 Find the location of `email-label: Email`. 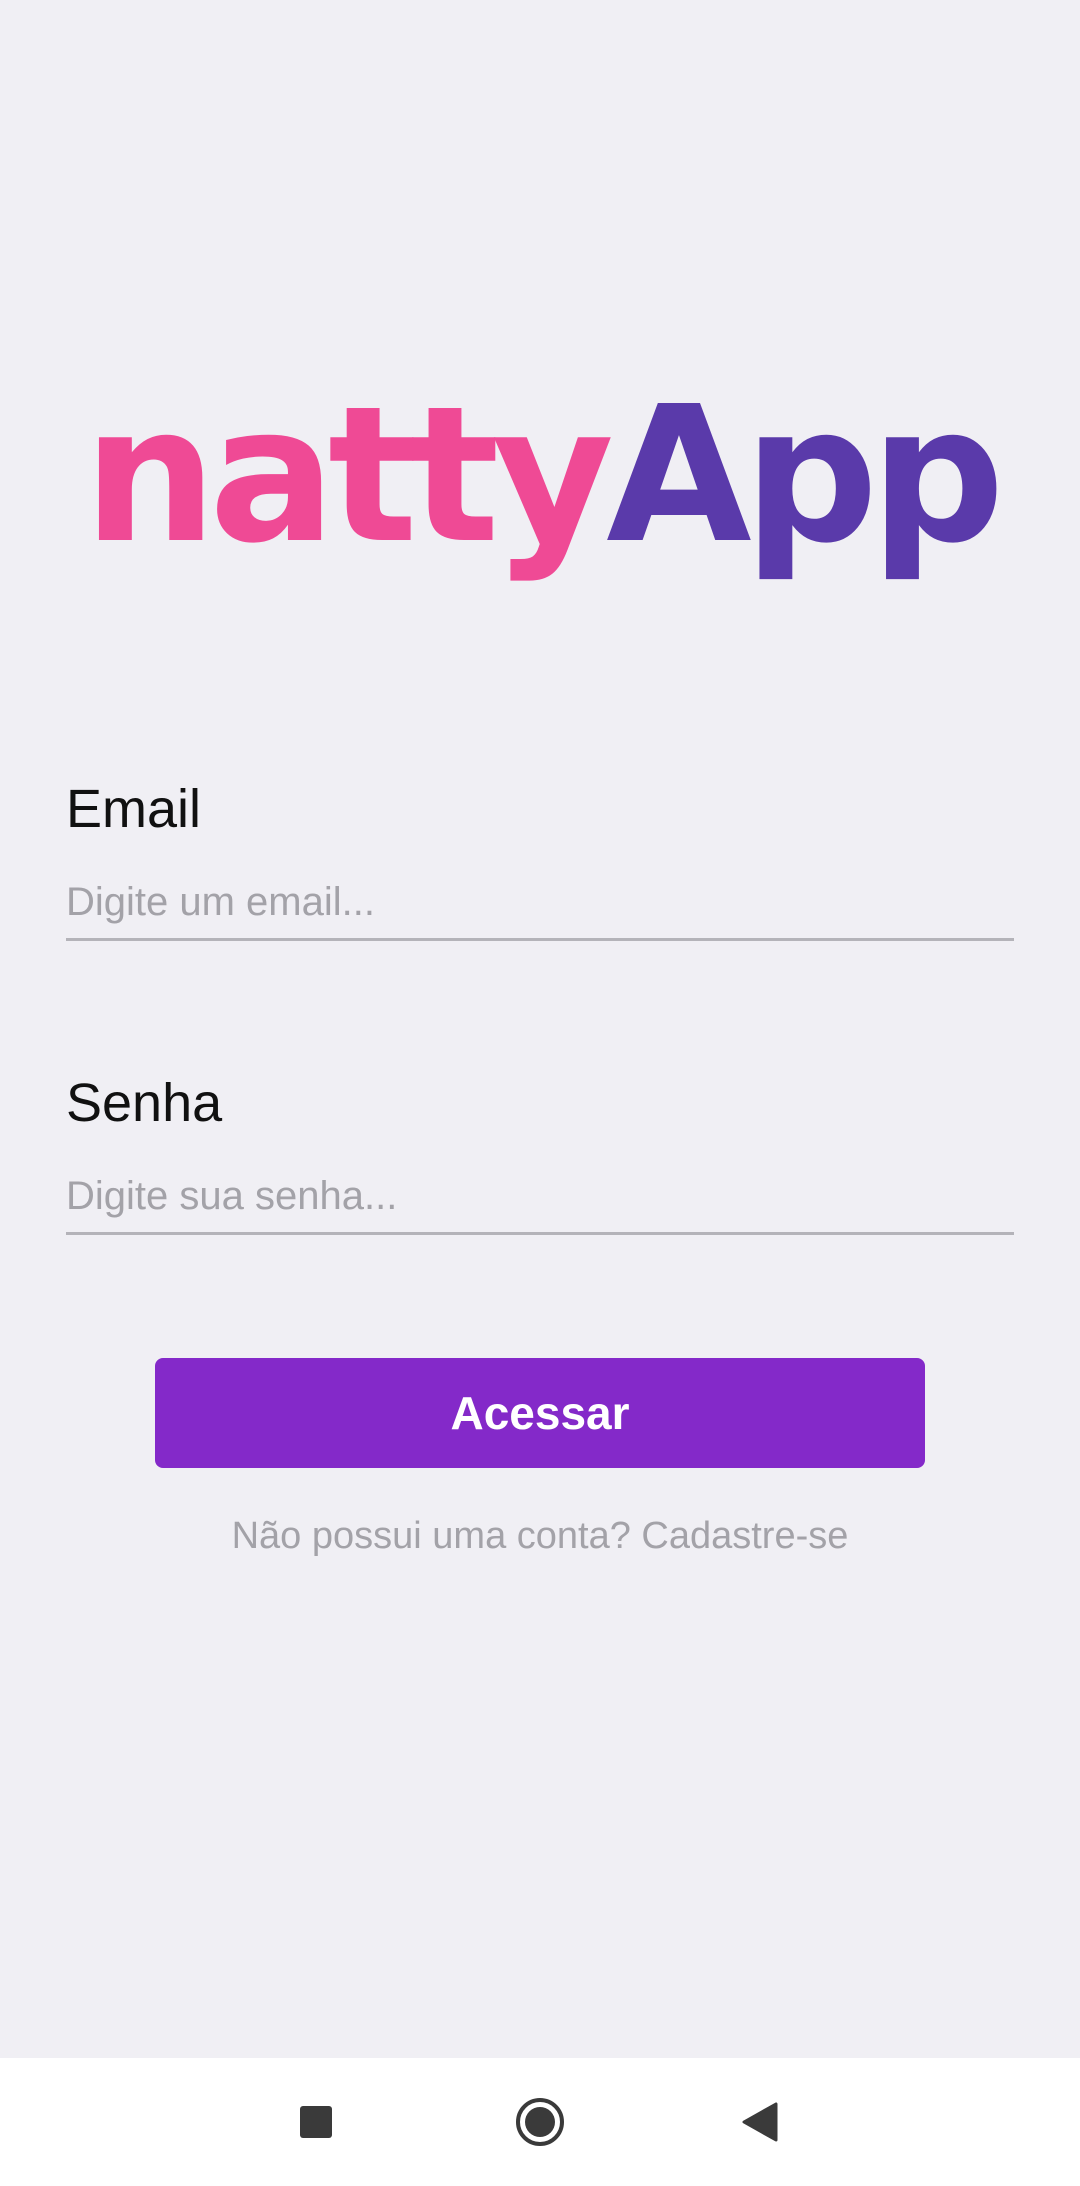

email-label: Email is located at coordinates (134, 809).